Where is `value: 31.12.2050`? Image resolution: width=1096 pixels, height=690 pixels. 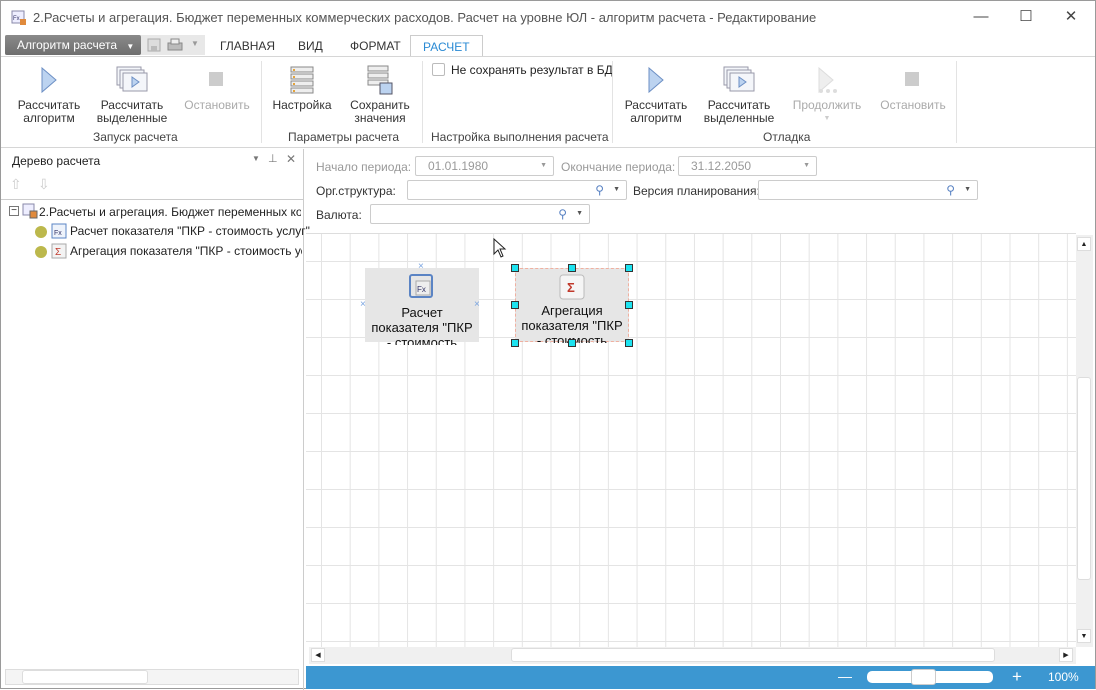 value: 31.12.2050 is located at coordinates (721, 166).